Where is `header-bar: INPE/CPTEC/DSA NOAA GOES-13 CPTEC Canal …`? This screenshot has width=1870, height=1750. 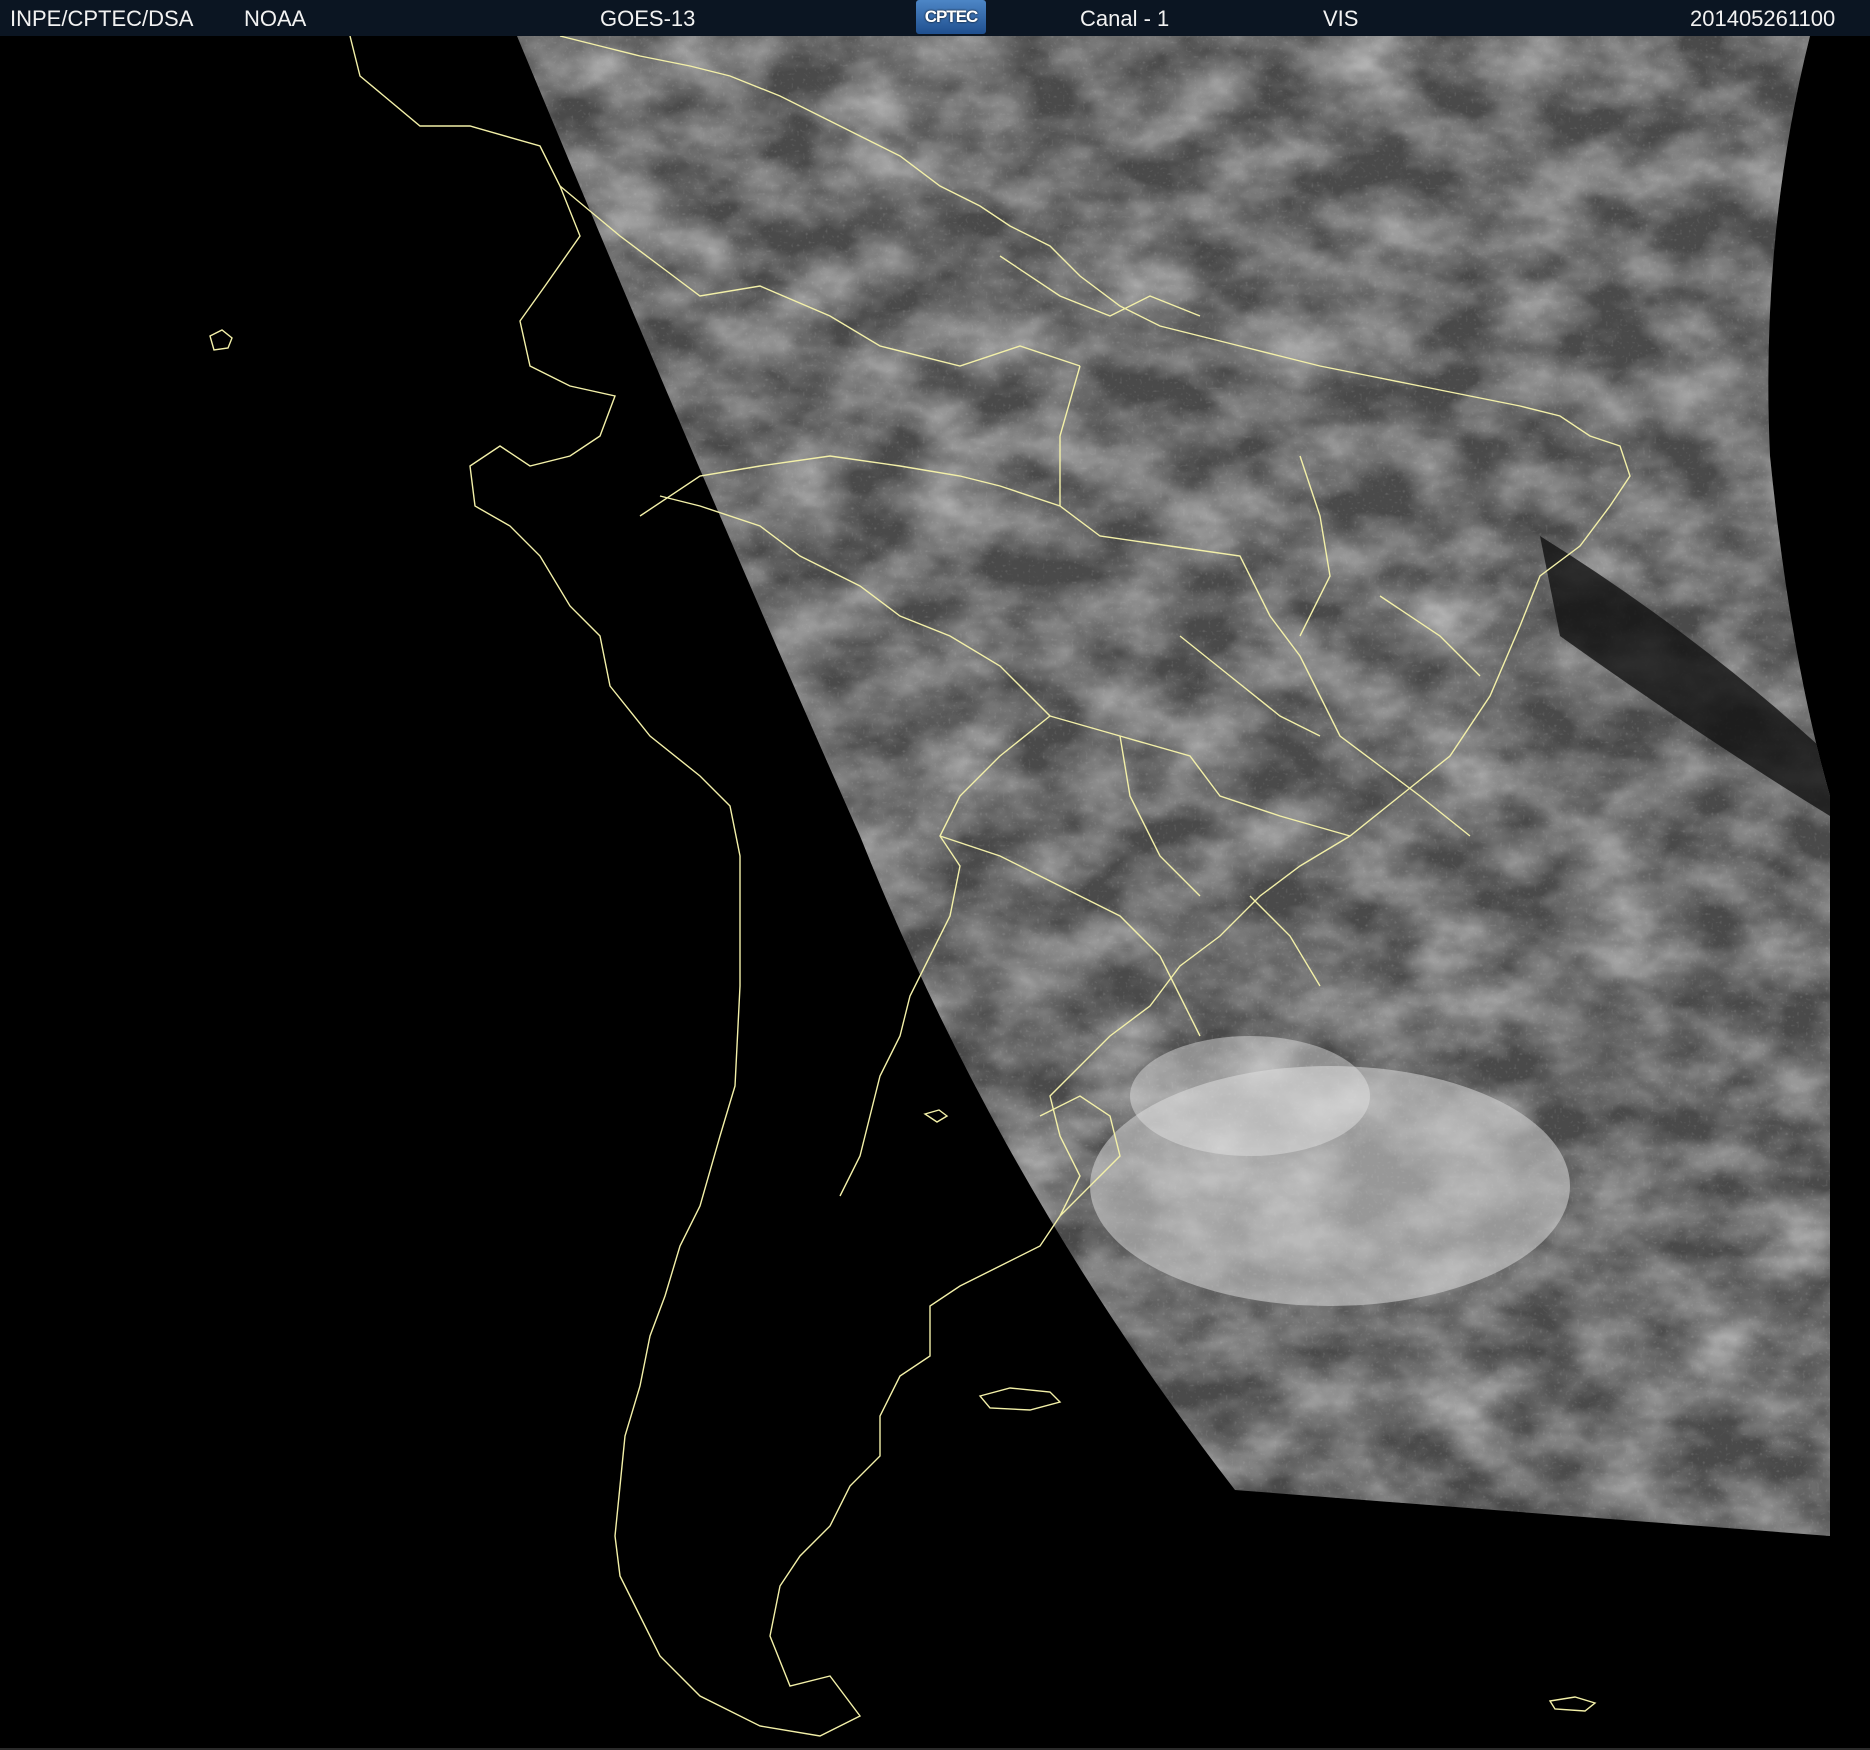 header-bar: INPE/CPTEC/DSA NOAA GOES-13 CPTEC Canal … is located at coordinates (935, 18).